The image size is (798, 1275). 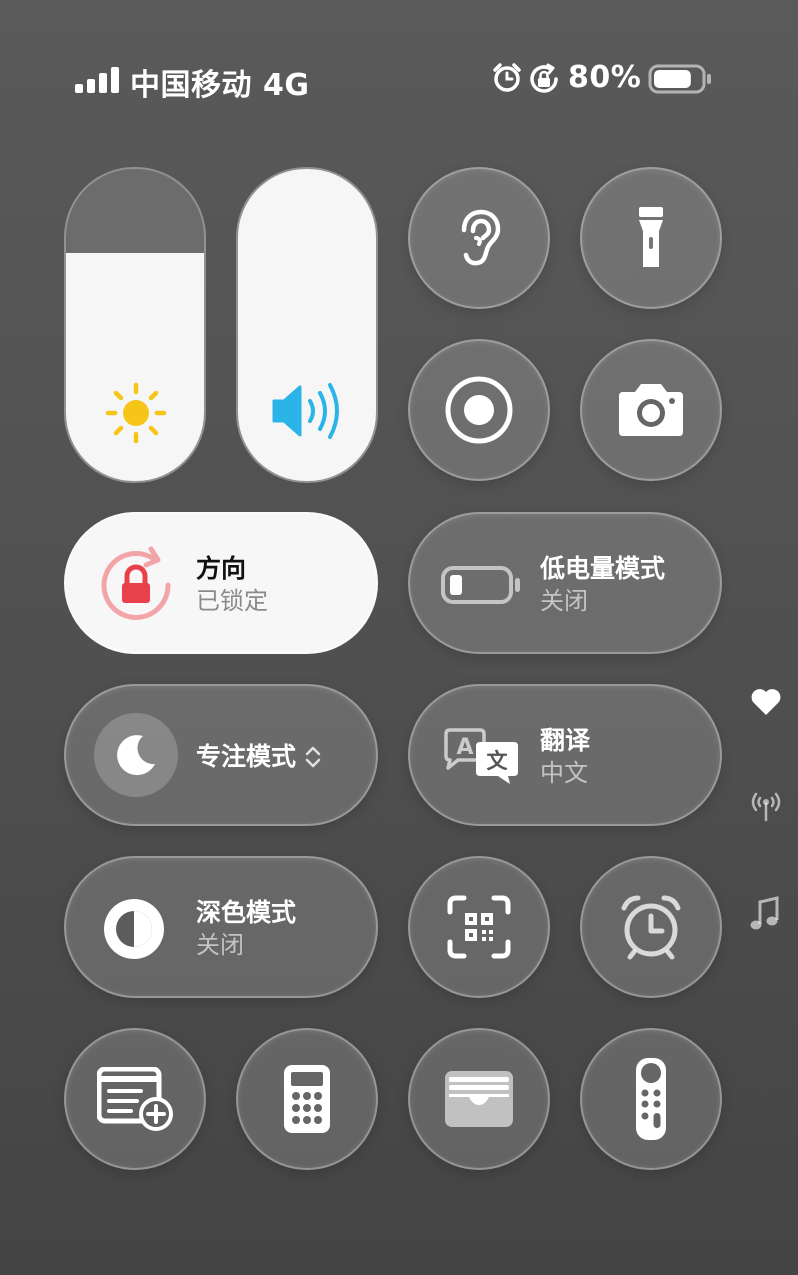 What do you see at coordinates (507, 78) in the screenshot?
I see `alarm-icon` at bounding box center [507, 78].